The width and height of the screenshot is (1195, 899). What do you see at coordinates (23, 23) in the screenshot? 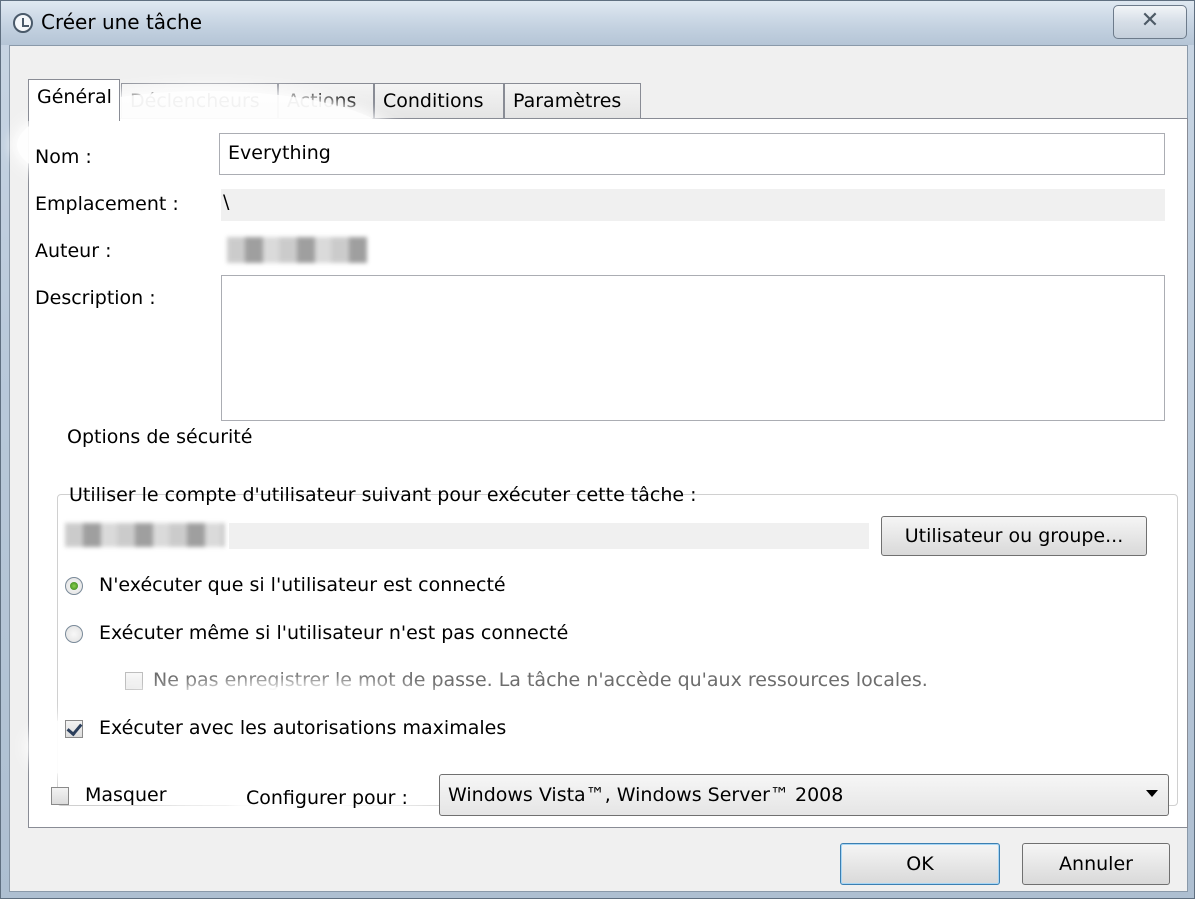
I see `clock-icon` at bounding box center [23, 23].